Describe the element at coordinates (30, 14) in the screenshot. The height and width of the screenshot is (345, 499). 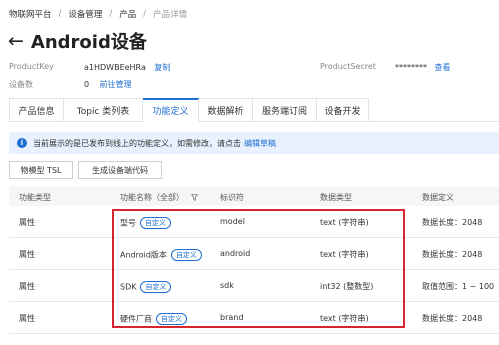
I see `breadcrumb-item-platform: 物联网平台` at that location.